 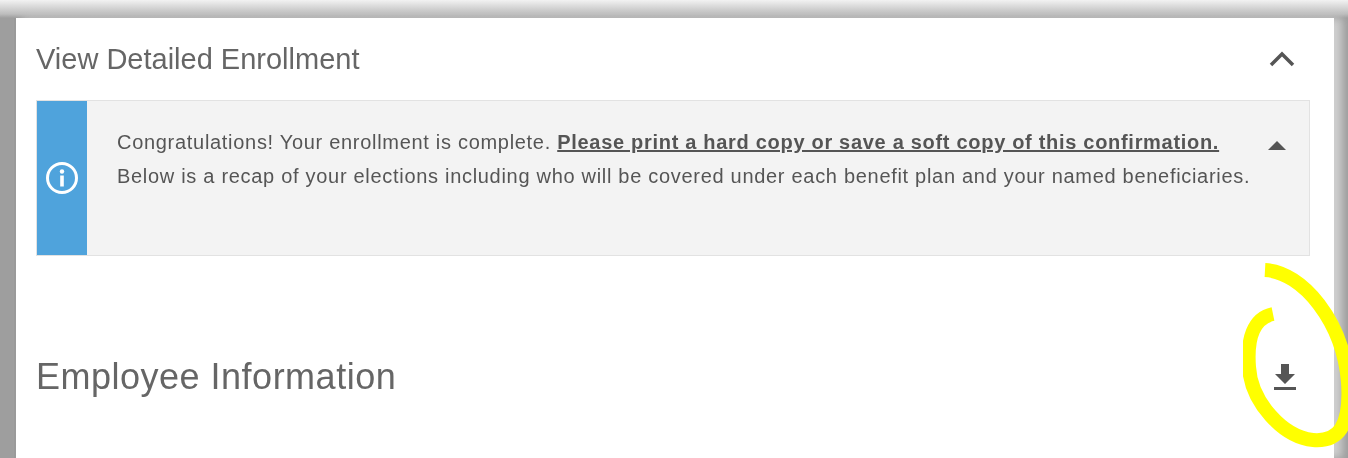 I want to click on section-title: Employee Information, so click(x=216, y=377).